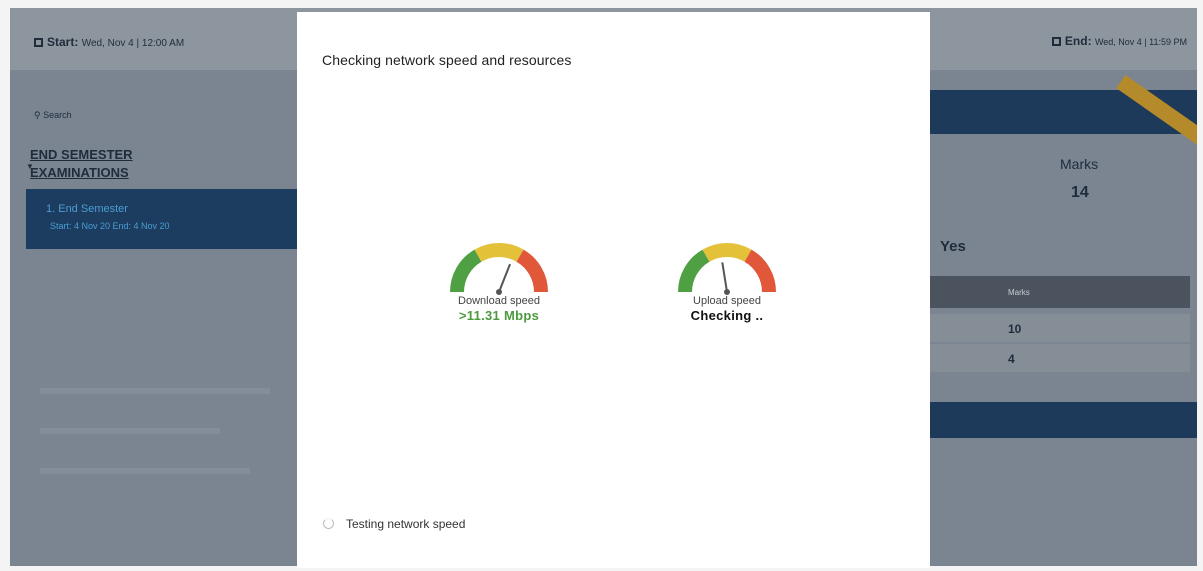  What do you see at coordinates (727, 269) in the screenshot?
I see `upload-speedometer-icon` at bounding box center [727, 269].